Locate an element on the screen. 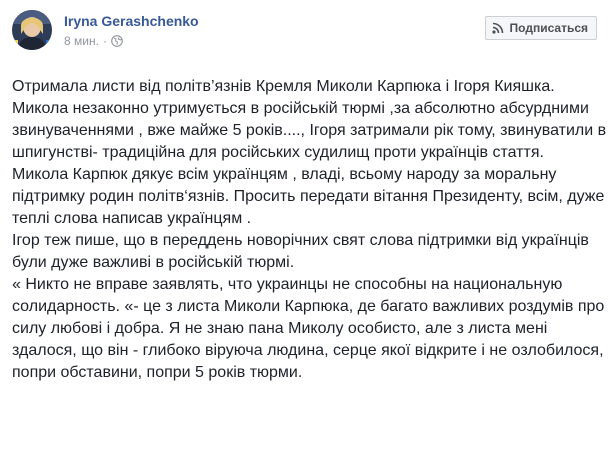 The width and height of the screenshot is (615, 451). author-name-link: Iryna Gerashchenko is located at coordinates (131, 21).